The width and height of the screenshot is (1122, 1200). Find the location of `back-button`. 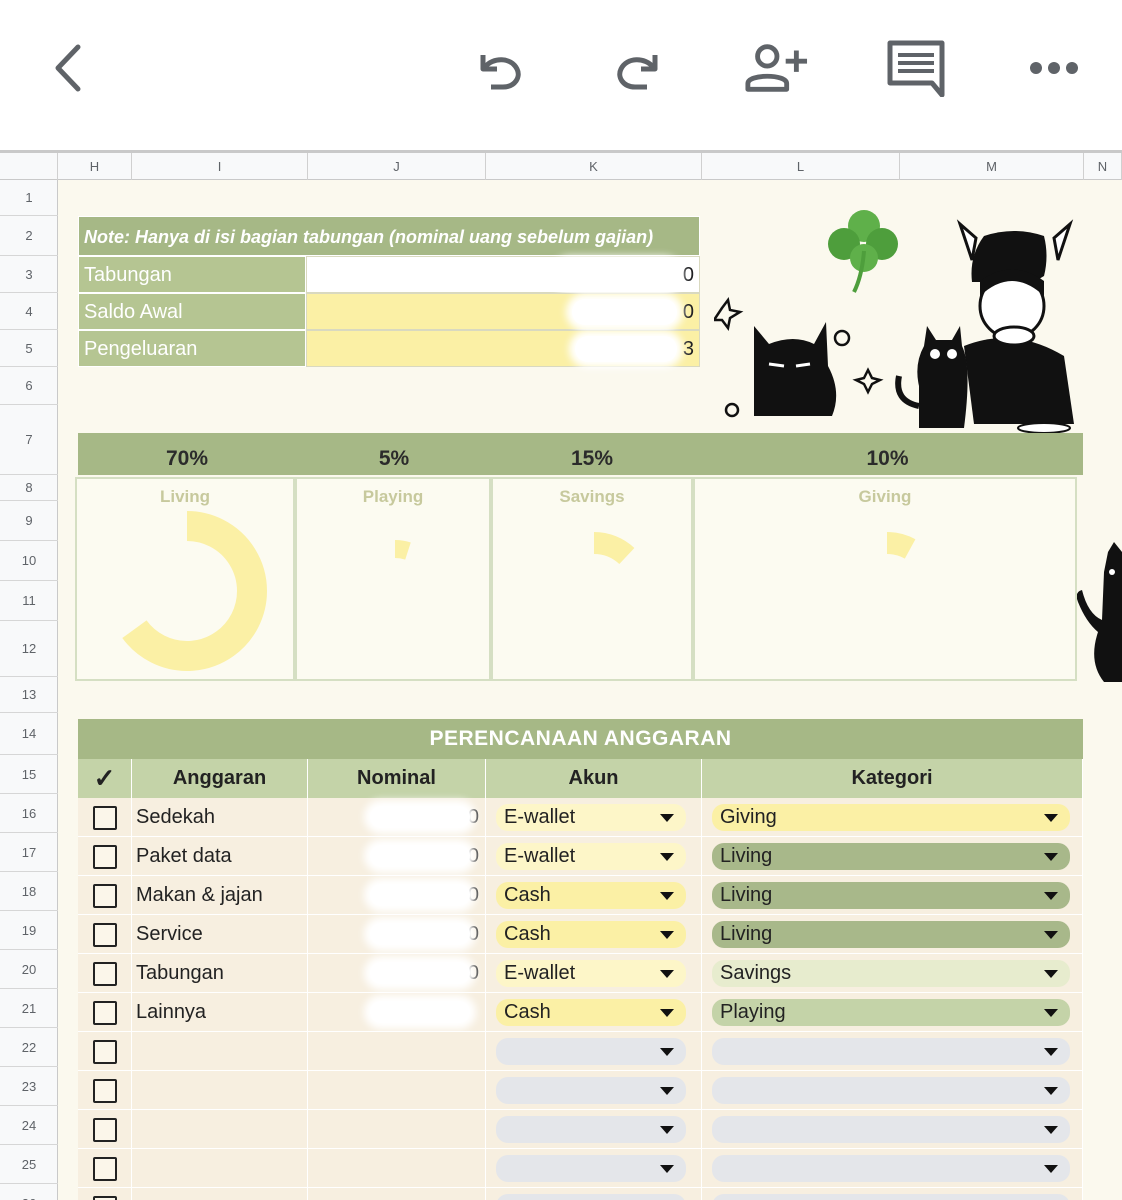

back-button is located at coordinates (68, 68).